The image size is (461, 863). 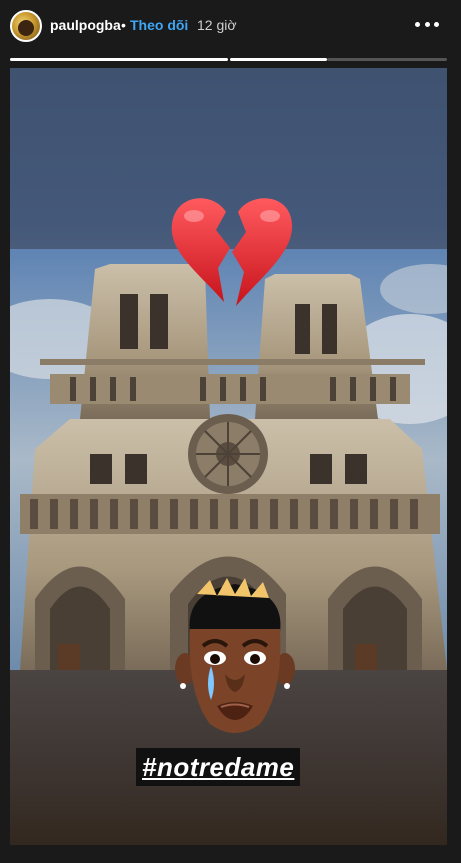 What do you see at coordinates (159, 25) in the screenshot?
I see `follow-button: Theo dõi` at bounding box center [159, 25].